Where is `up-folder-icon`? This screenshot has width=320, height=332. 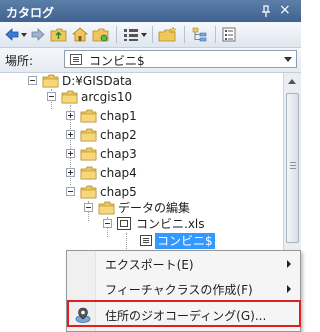 up-folder-icon is located at coordinates (59, 34).